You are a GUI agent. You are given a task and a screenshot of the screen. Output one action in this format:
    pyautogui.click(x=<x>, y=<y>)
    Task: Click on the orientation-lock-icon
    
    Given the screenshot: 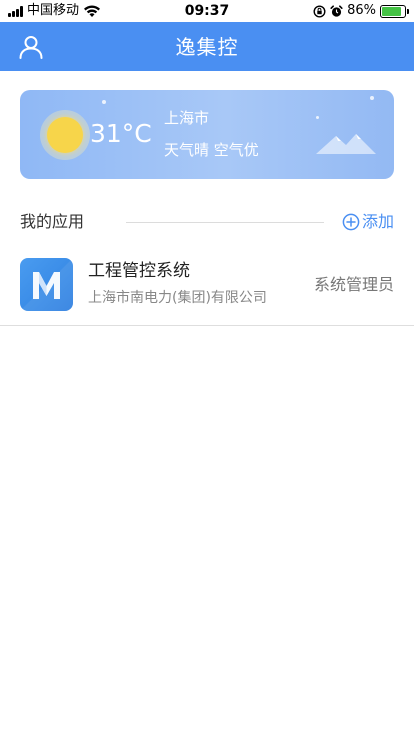 What is the action you would take?
    pyautogui.click(x=319, y=11)
    